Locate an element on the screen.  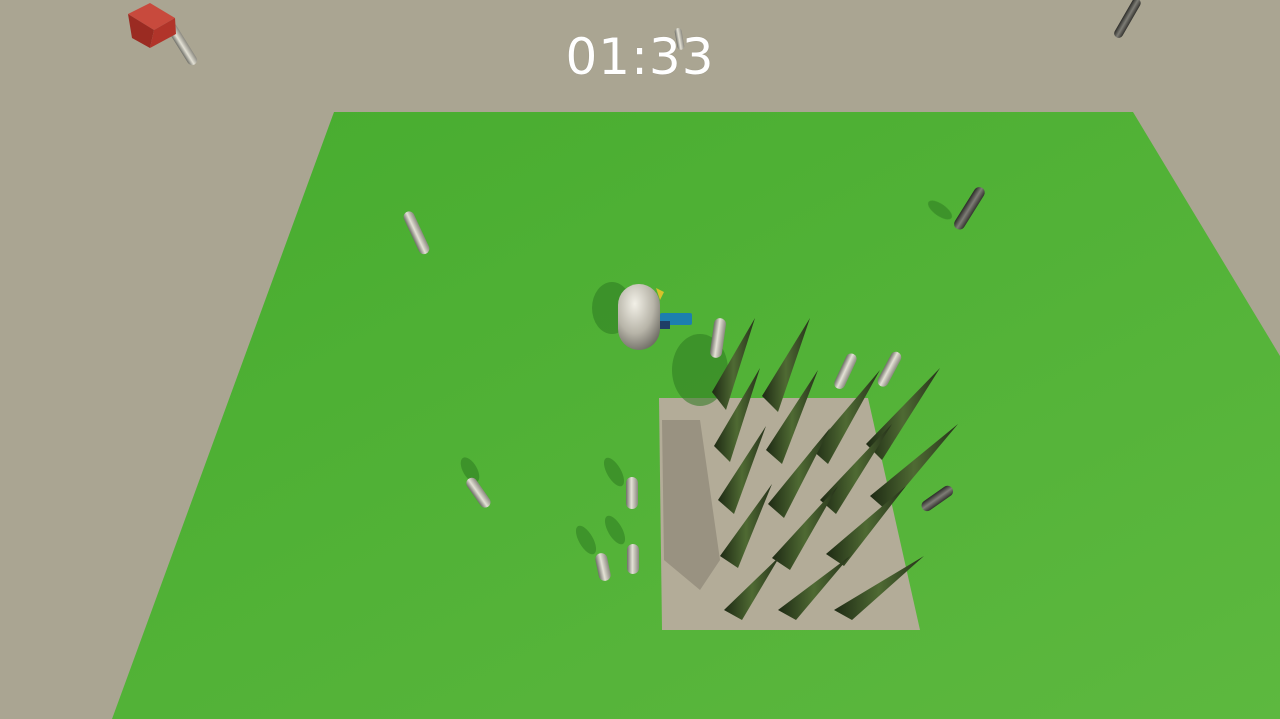
countdown-timer: 01:33 is located at coordinates (640, 57).